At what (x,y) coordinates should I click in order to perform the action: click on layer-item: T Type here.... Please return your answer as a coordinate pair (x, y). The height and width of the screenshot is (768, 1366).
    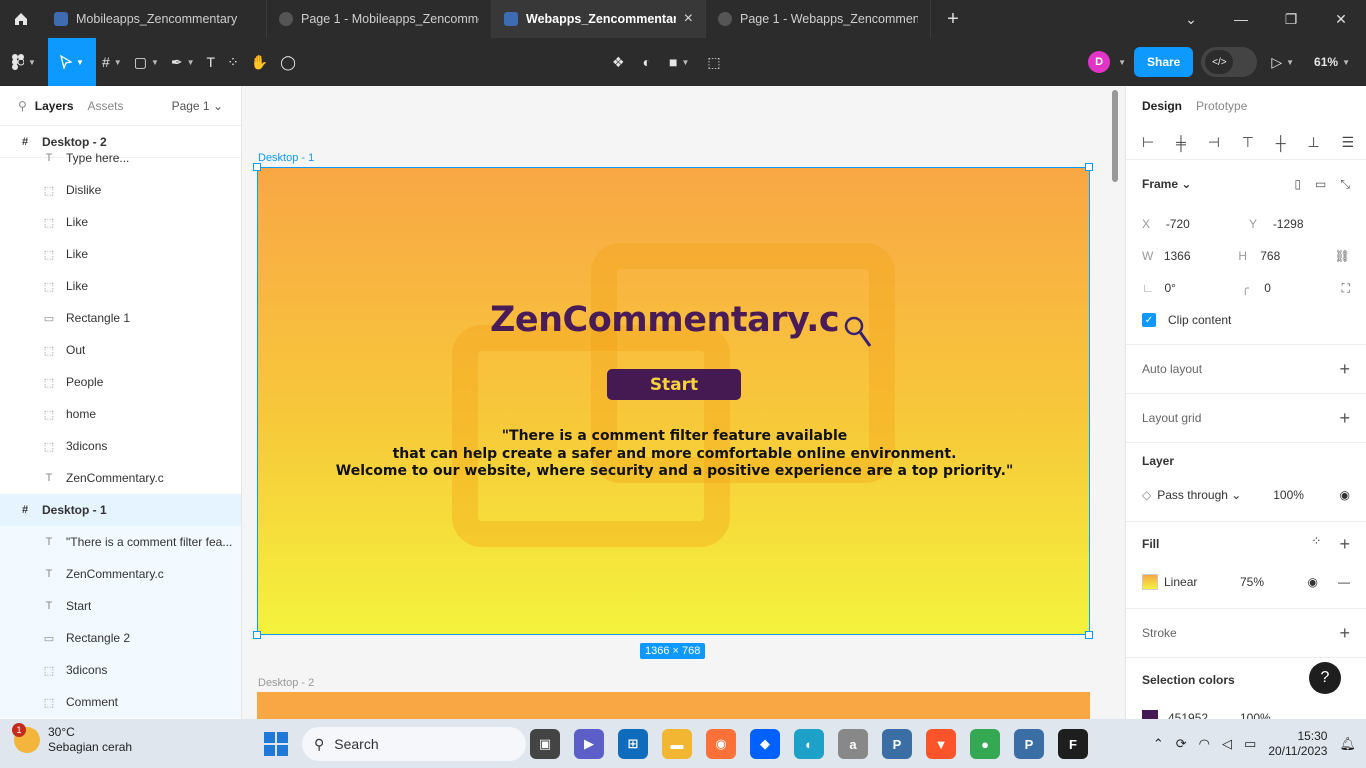
    Looking at the image, I should click on (120, 158).